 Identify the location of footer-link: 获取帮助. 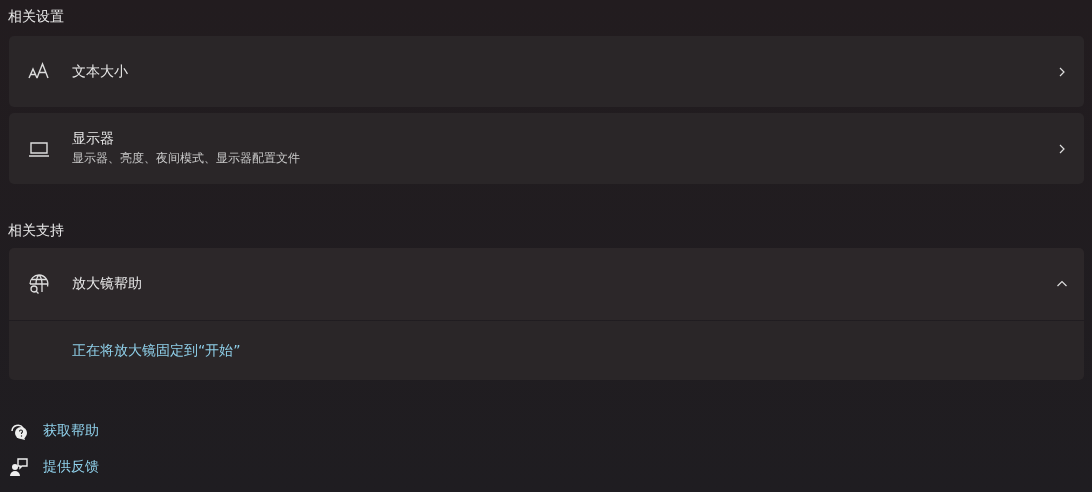
(71, 431).